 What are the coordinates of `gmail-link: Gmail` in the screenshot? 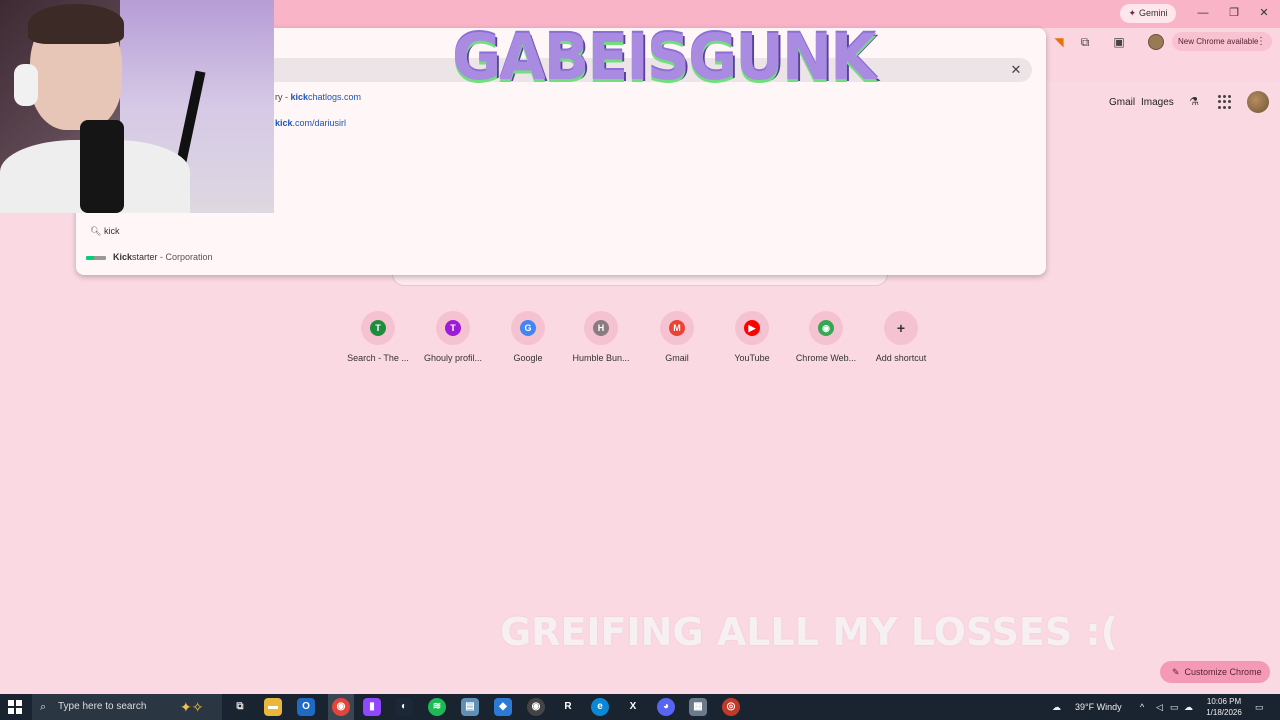 It's located at (1122, 103).